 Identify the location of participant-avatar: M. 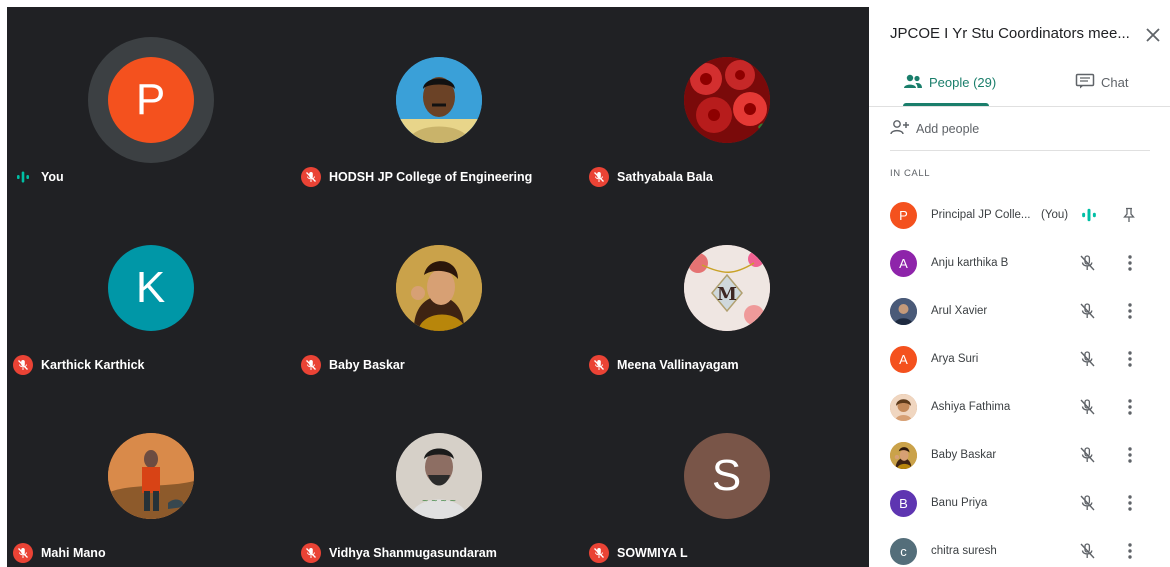
(726, 288).